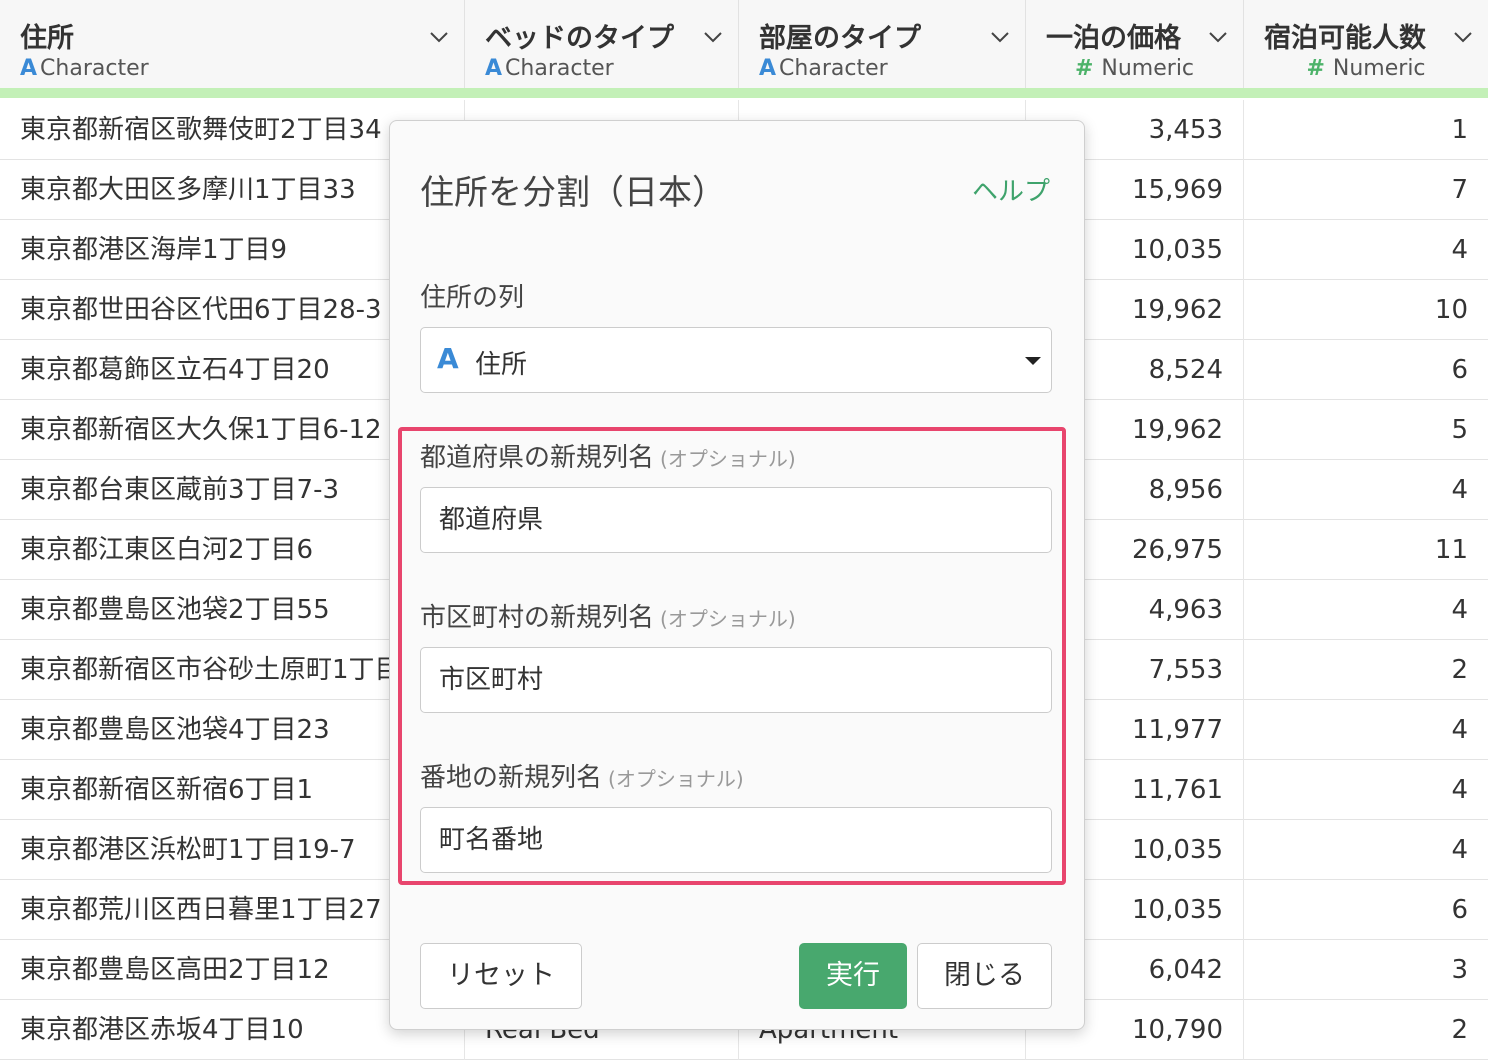 This screenshot has width=1488, height=1060. What do you see at coordinates (579, 38) in the screenshot?
I see `column-name: ベッドのタイプ` at bounding box center [579, 38].